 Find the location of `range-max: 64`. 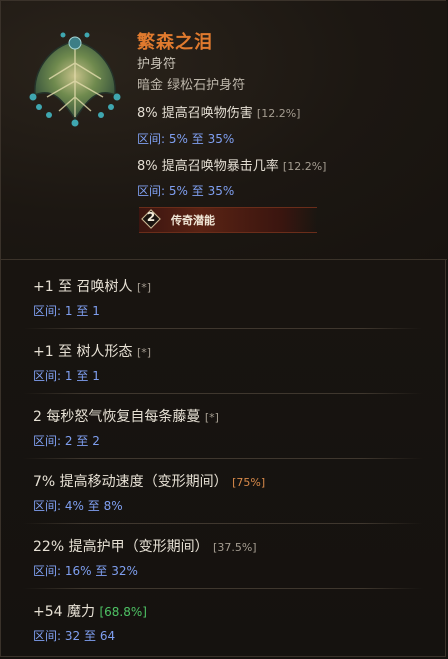

range-max: 64 is located at coordinates (107, 636).